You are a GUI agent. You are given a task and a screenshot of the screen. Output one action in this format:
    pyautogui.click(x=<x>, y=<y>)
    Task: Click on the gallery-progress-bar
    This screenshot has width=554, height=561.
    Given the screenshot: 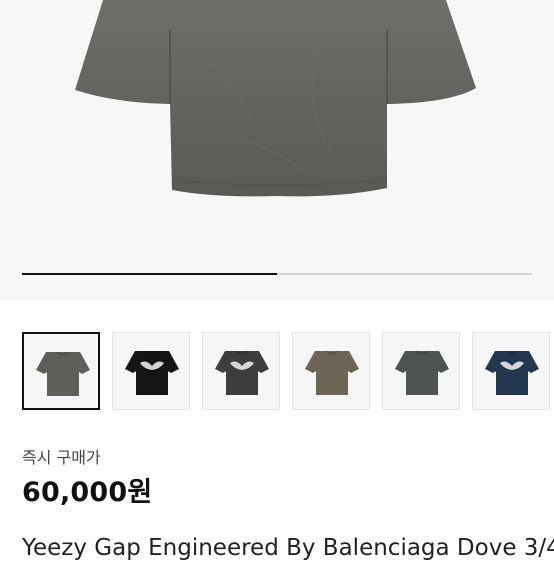 What is the action you would take?
    pyautogui.click(x=277, y=274)
    